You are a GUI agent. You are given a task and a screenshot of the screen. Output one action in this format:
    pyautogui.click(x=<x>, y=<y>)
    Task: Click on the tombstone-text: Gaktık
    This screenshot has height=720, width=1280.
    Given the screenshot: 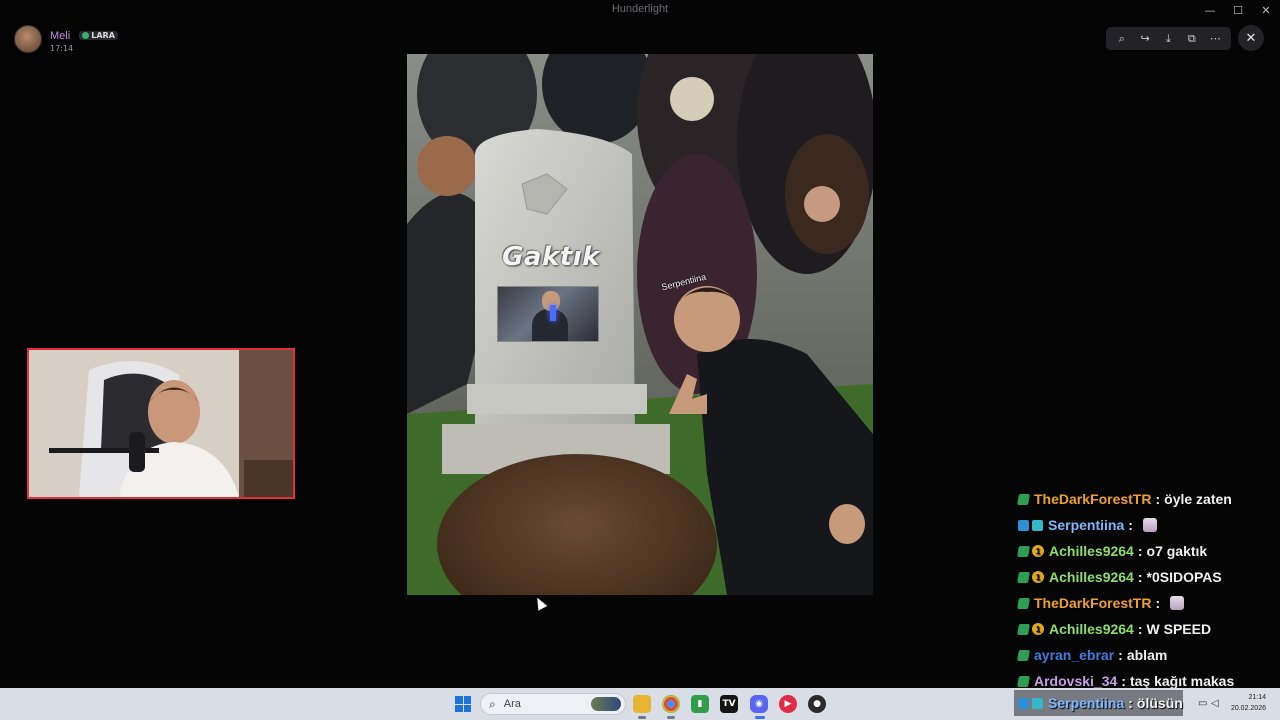 What is the action you would take?
    pyautogui.click(x=551, y=257)
    